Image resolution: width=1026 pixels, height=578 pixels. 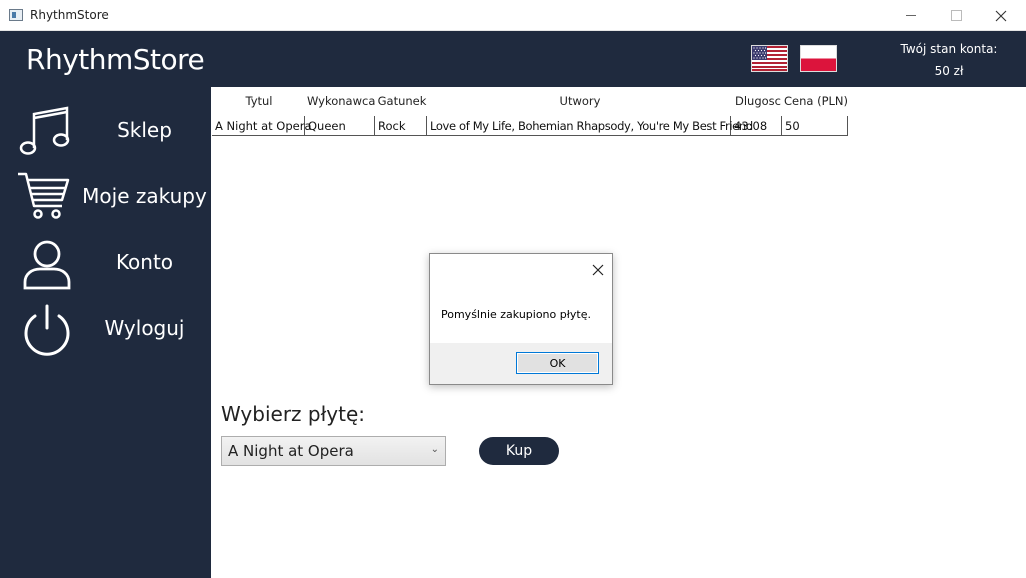 I want to click on maximize-button, so click(x=956, y=15).